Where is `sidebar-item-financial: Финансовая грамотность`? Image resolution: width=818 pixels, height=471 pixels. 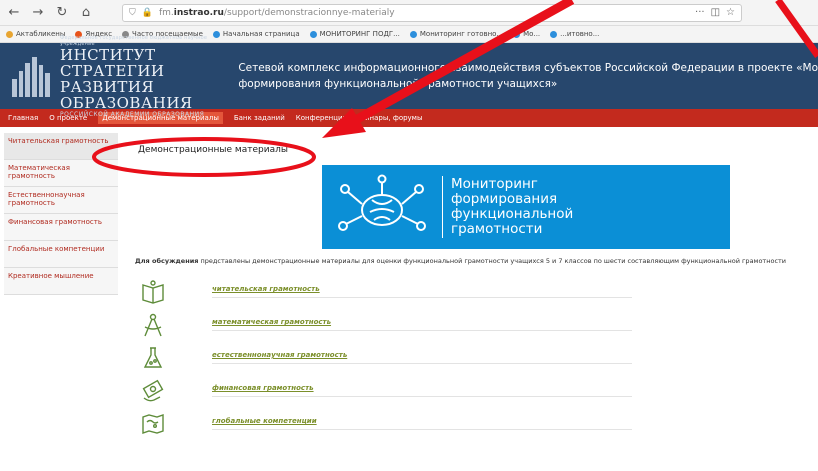
sidebar-item-financial: Финансовая грамотность is located at coordinates (61, 227).